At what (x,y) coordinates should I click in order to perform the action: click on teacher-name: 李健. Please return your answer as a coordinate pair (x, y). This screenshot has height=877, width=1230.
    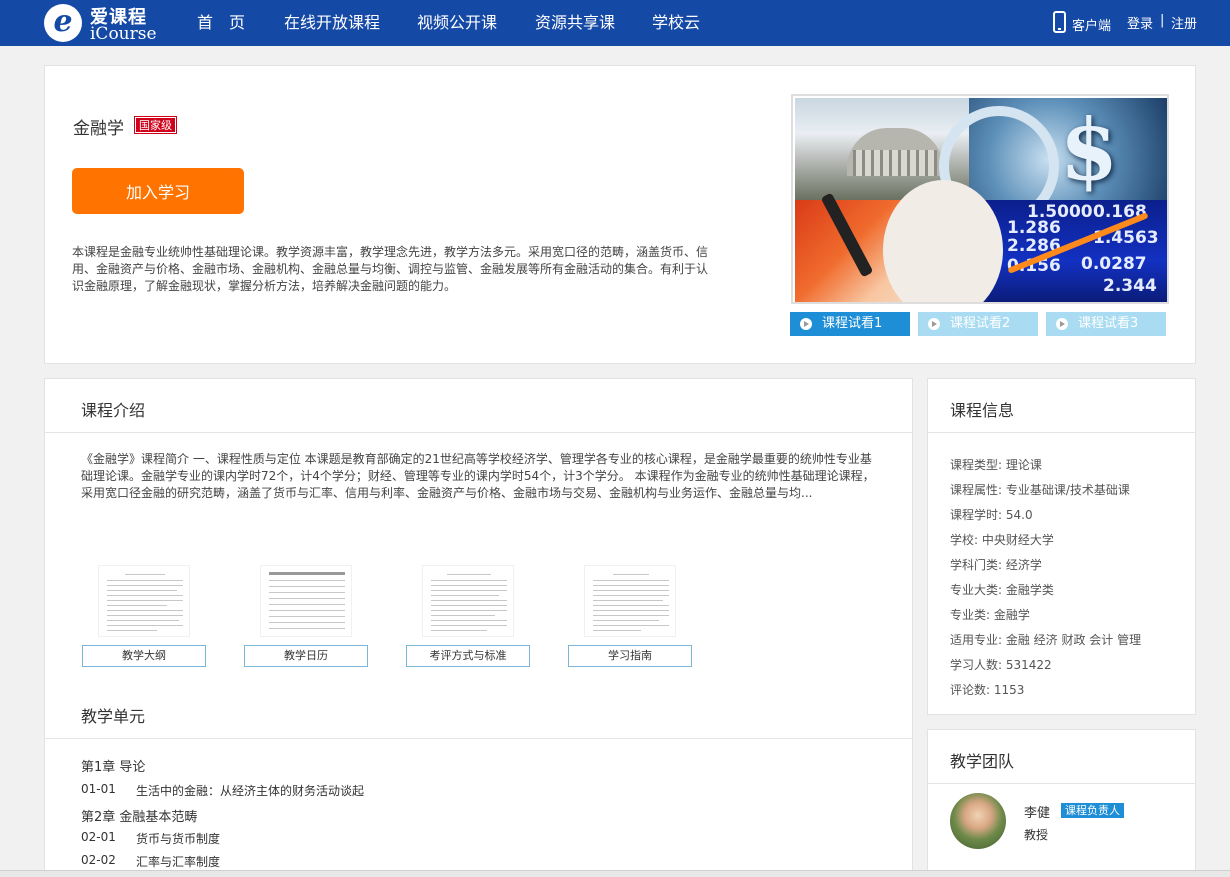
    Looking at the image, I should click on (1037, 811).